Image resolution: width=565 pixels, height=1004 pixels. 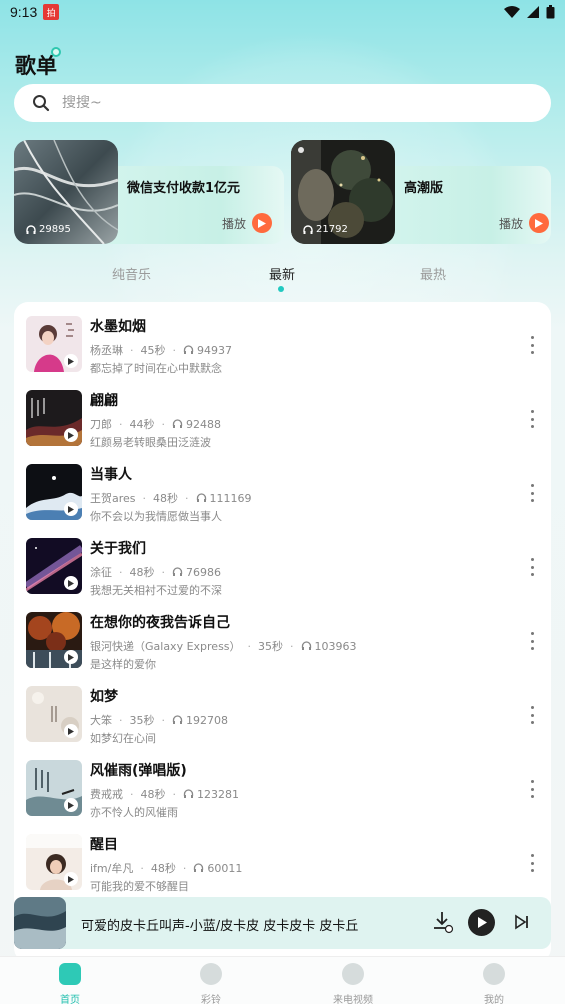 I want to click on download-icon, so click(x=443, y=922).